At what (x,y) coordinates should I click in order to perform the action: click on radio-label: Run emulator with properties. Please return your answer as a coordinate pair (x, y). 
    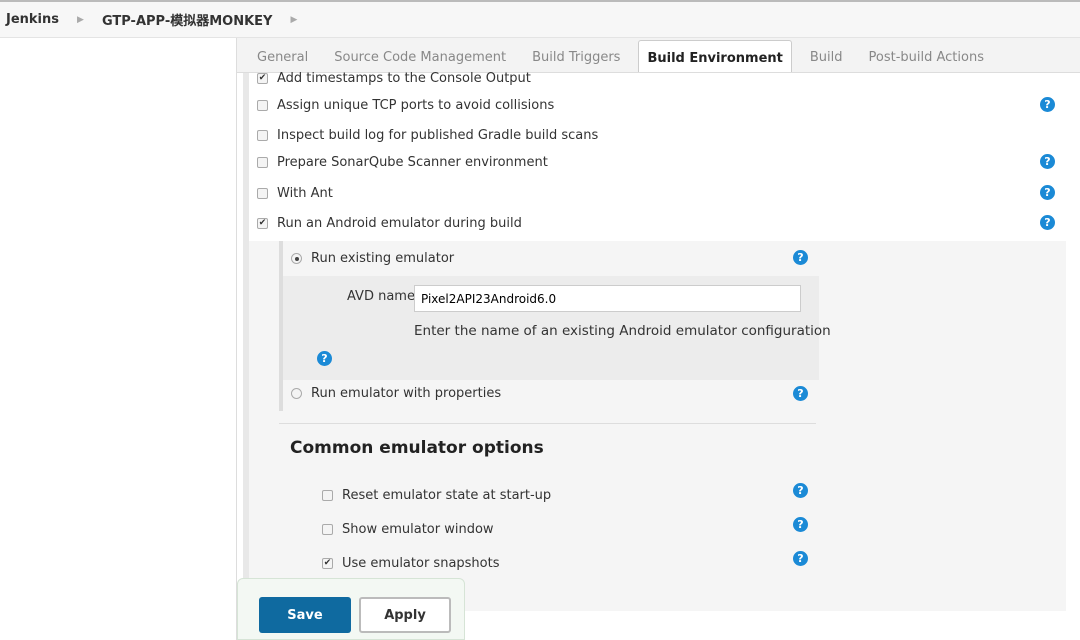
    Looking at the image, I should click on (406, 393).